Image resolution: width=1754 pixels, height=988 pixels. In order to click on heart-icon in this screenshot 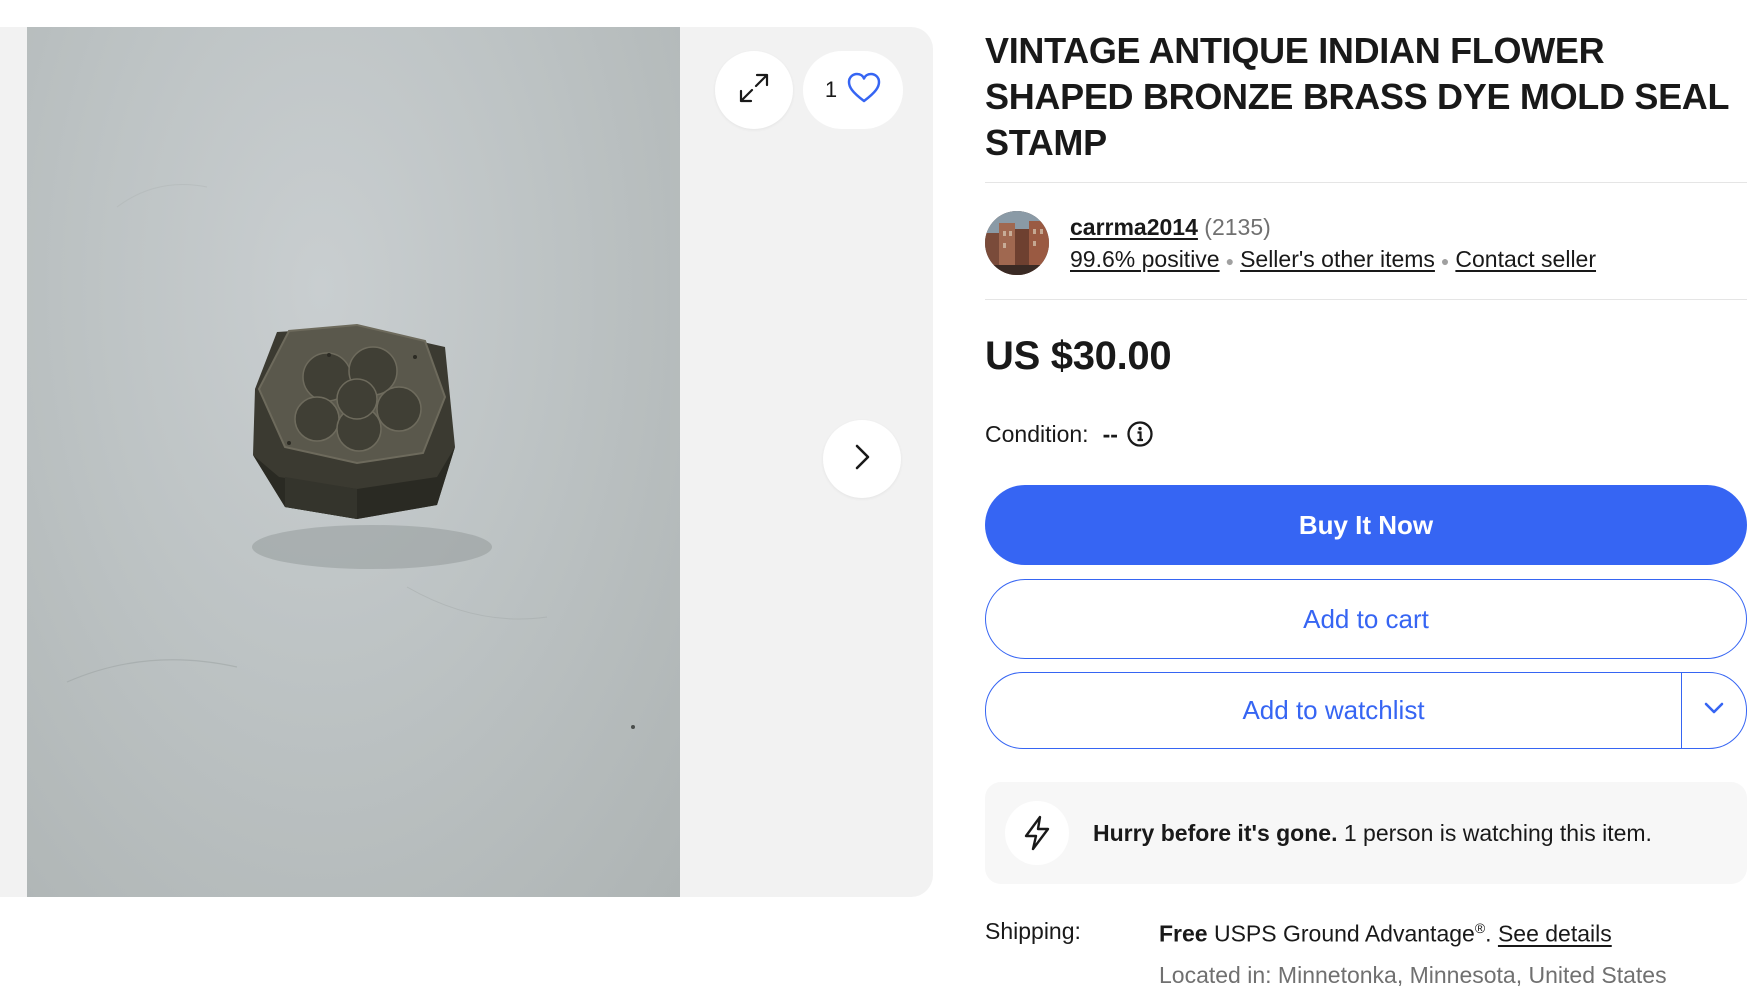, I will do `click(864, 90)`.